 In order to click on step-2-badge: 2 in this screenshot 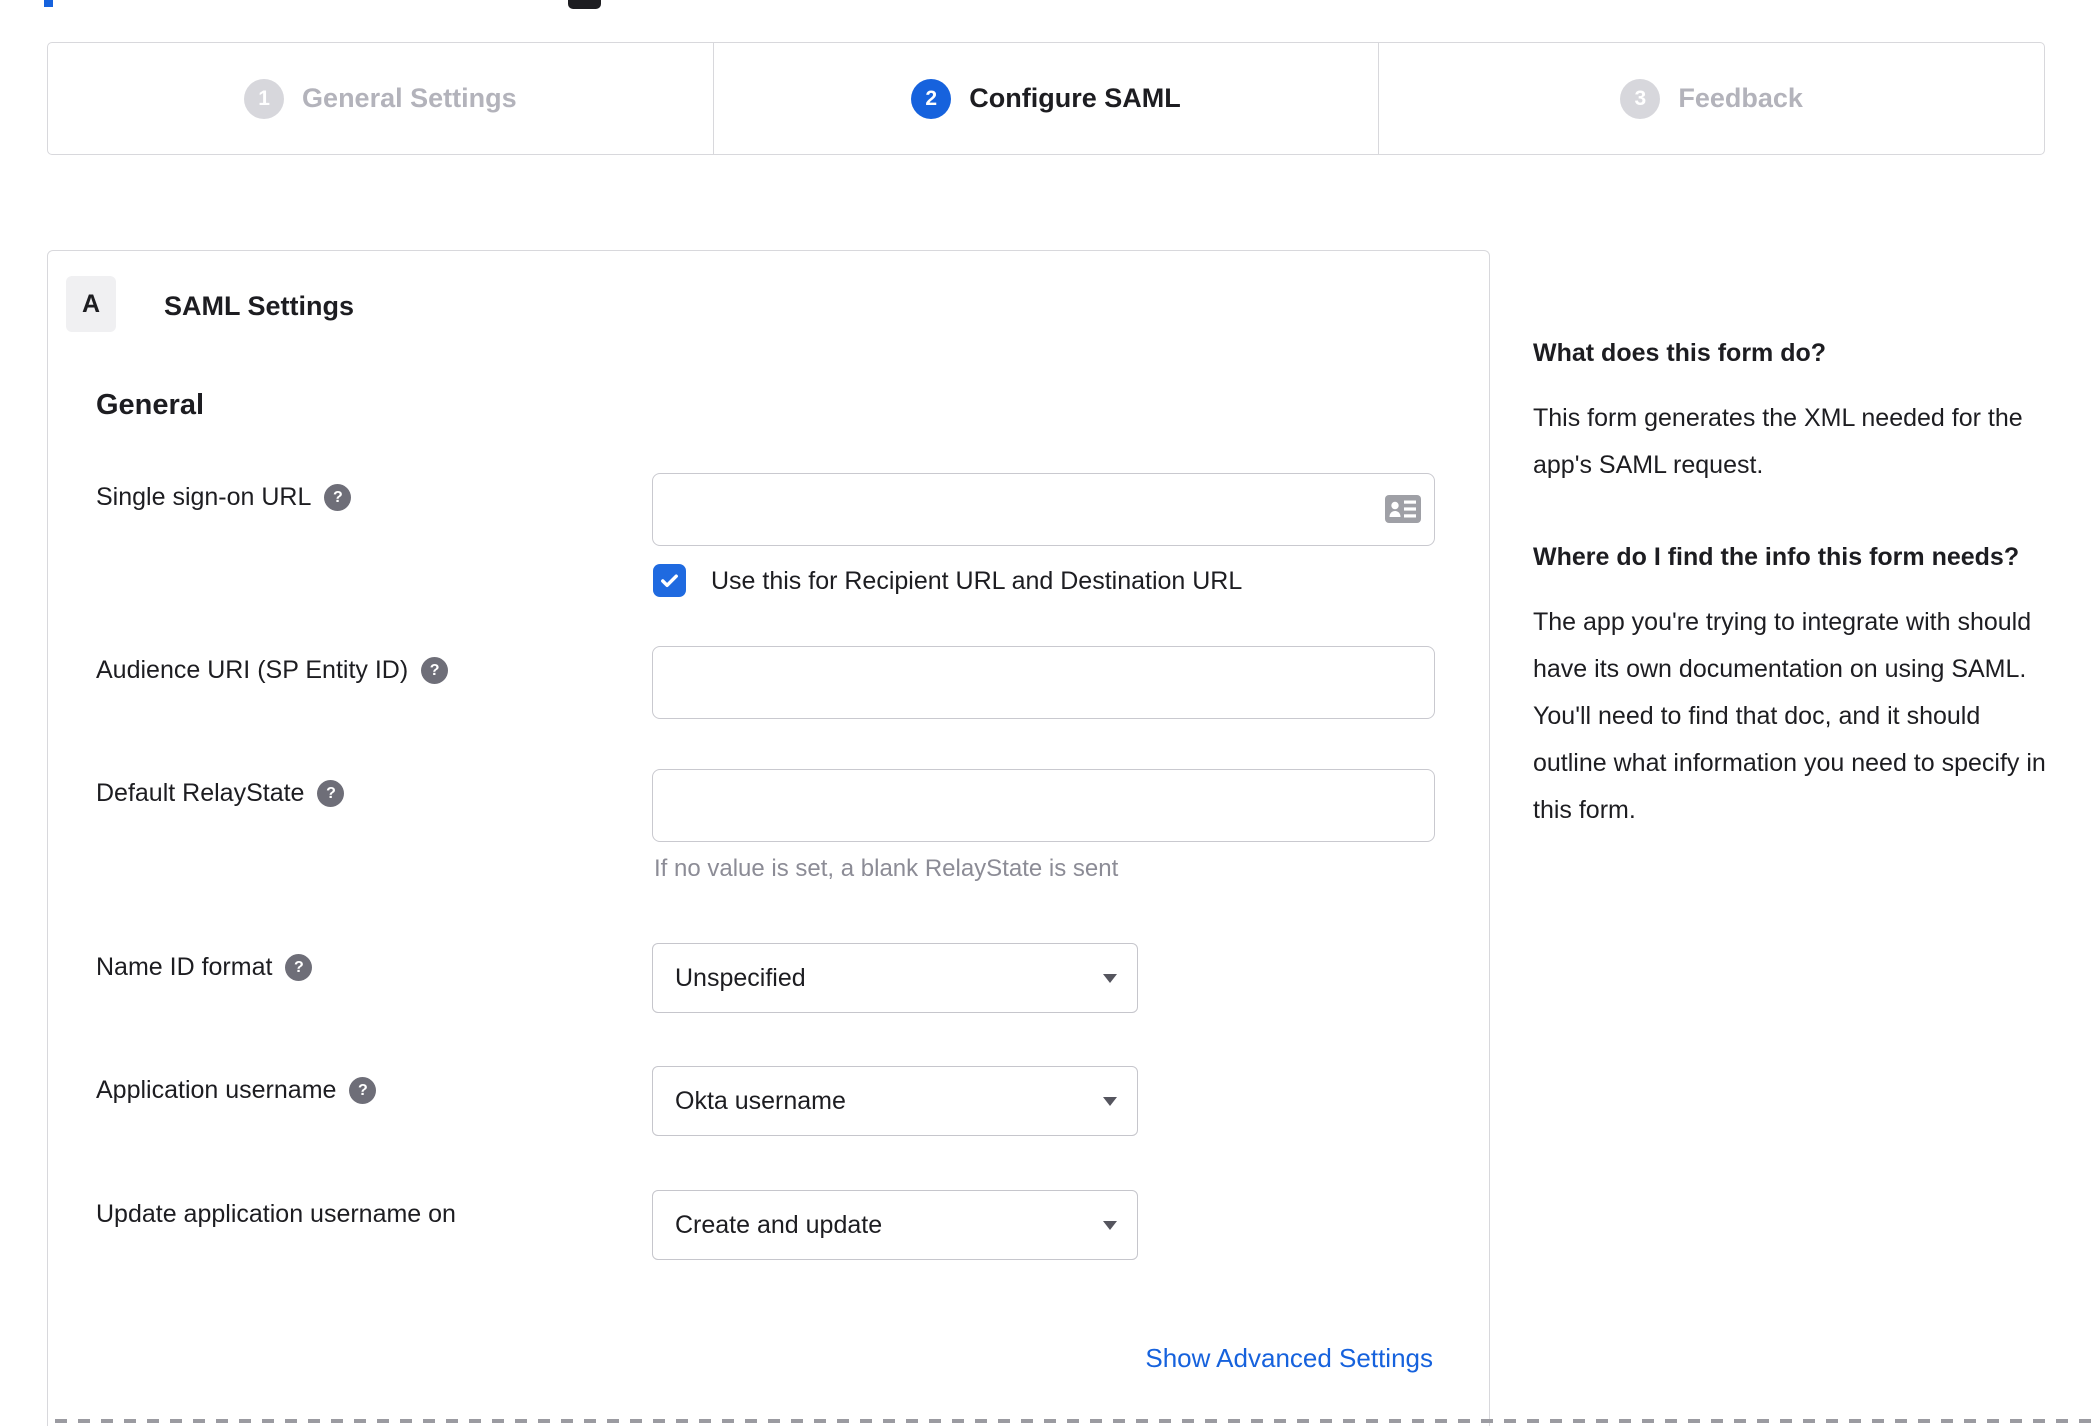, I will do `click(931, 98)`.